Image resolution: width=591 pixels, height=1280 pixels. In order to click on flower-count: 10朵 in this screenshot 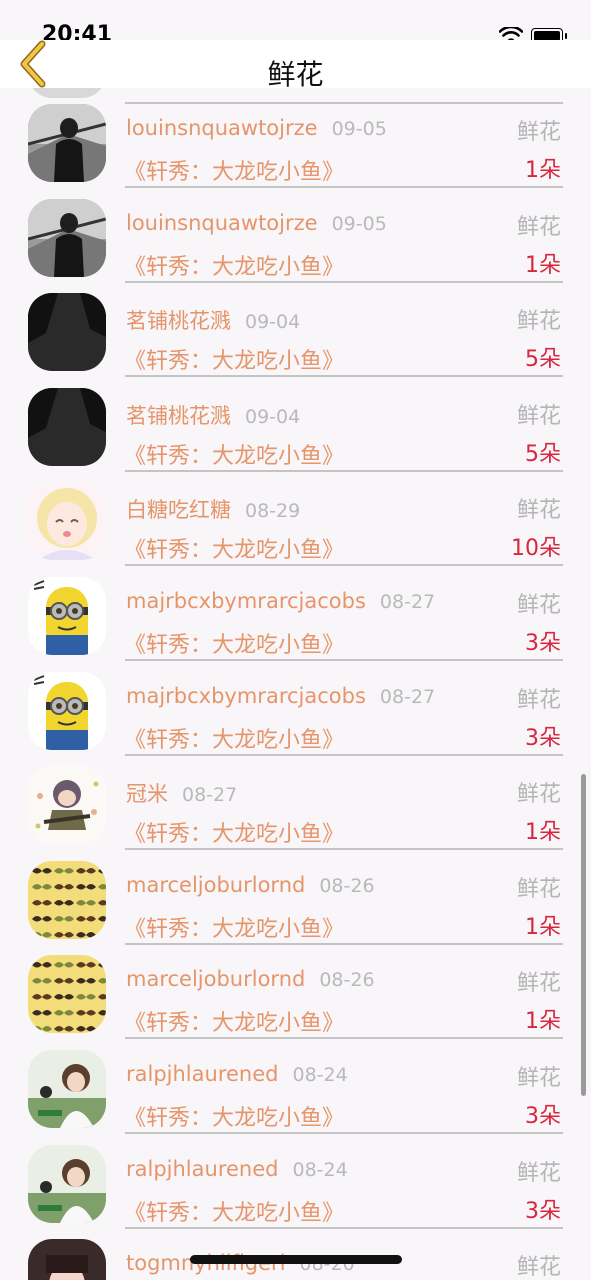, I will do `click(536, 549)`.